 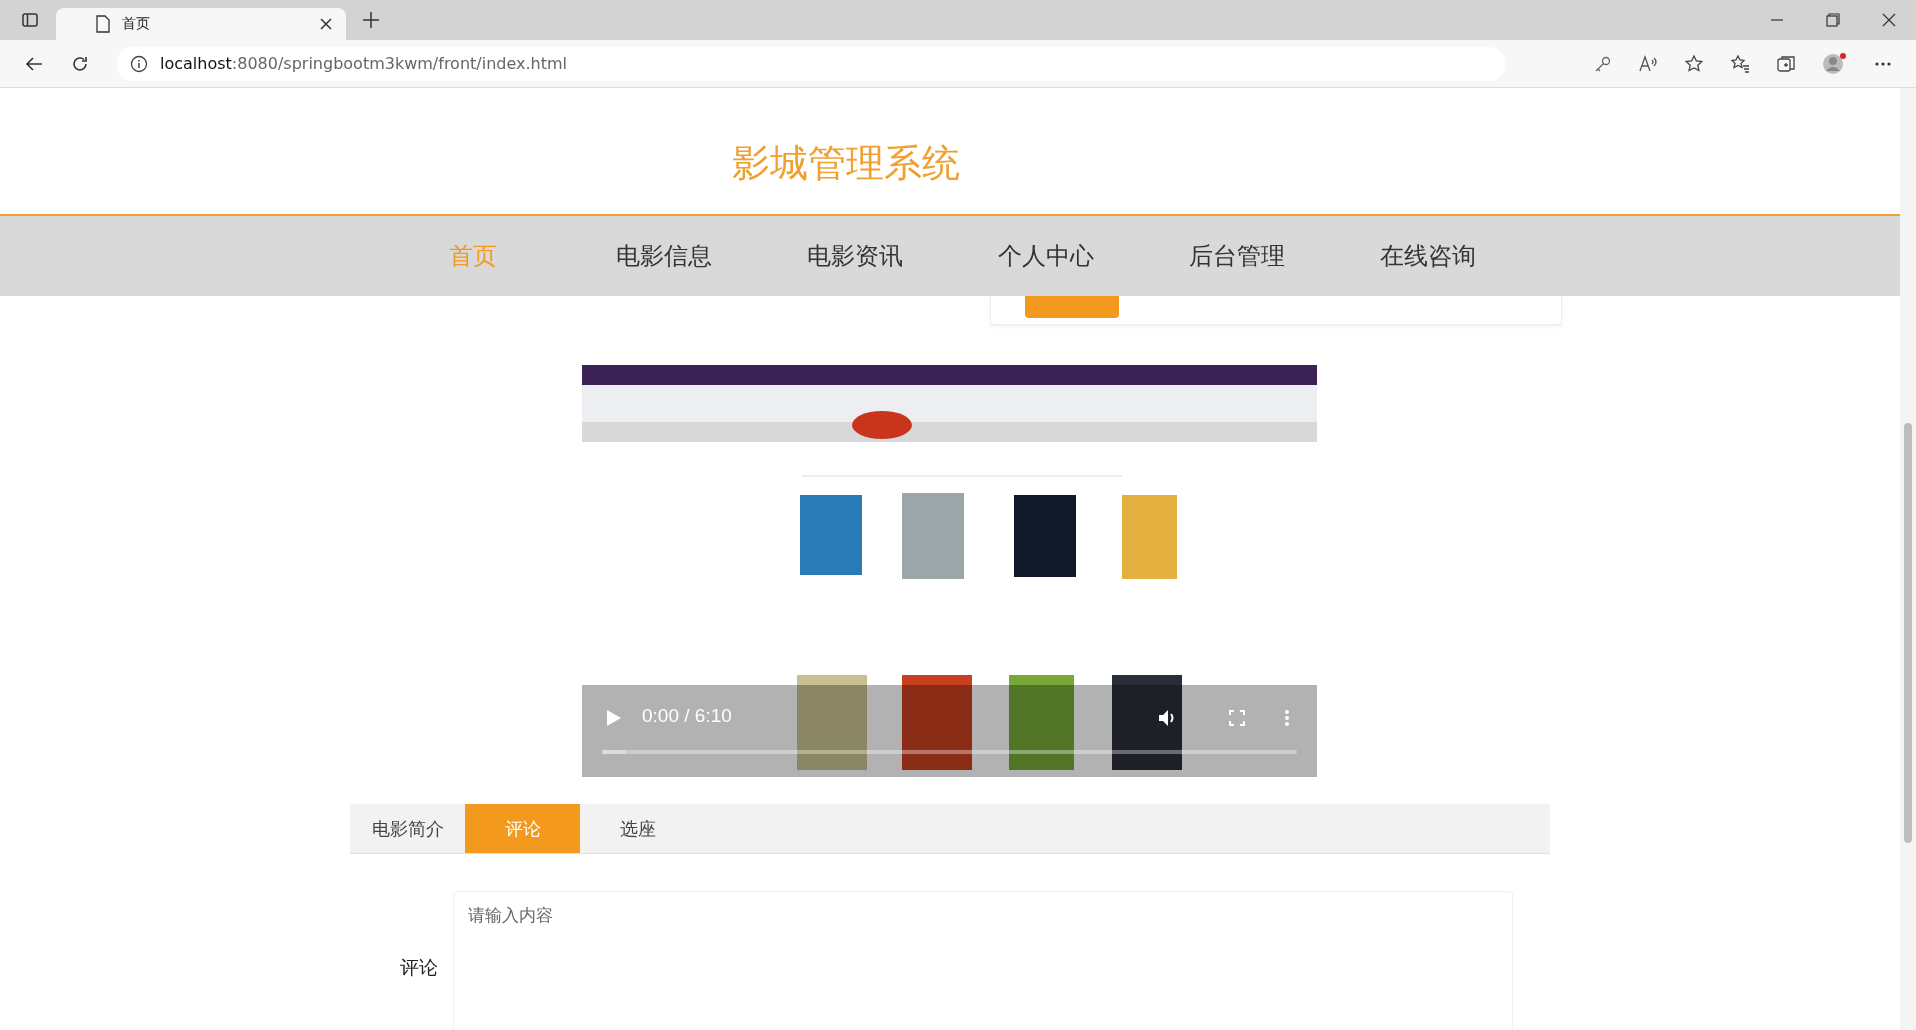 I want to click on tab-title: 首页, so click(x=136, y=24).